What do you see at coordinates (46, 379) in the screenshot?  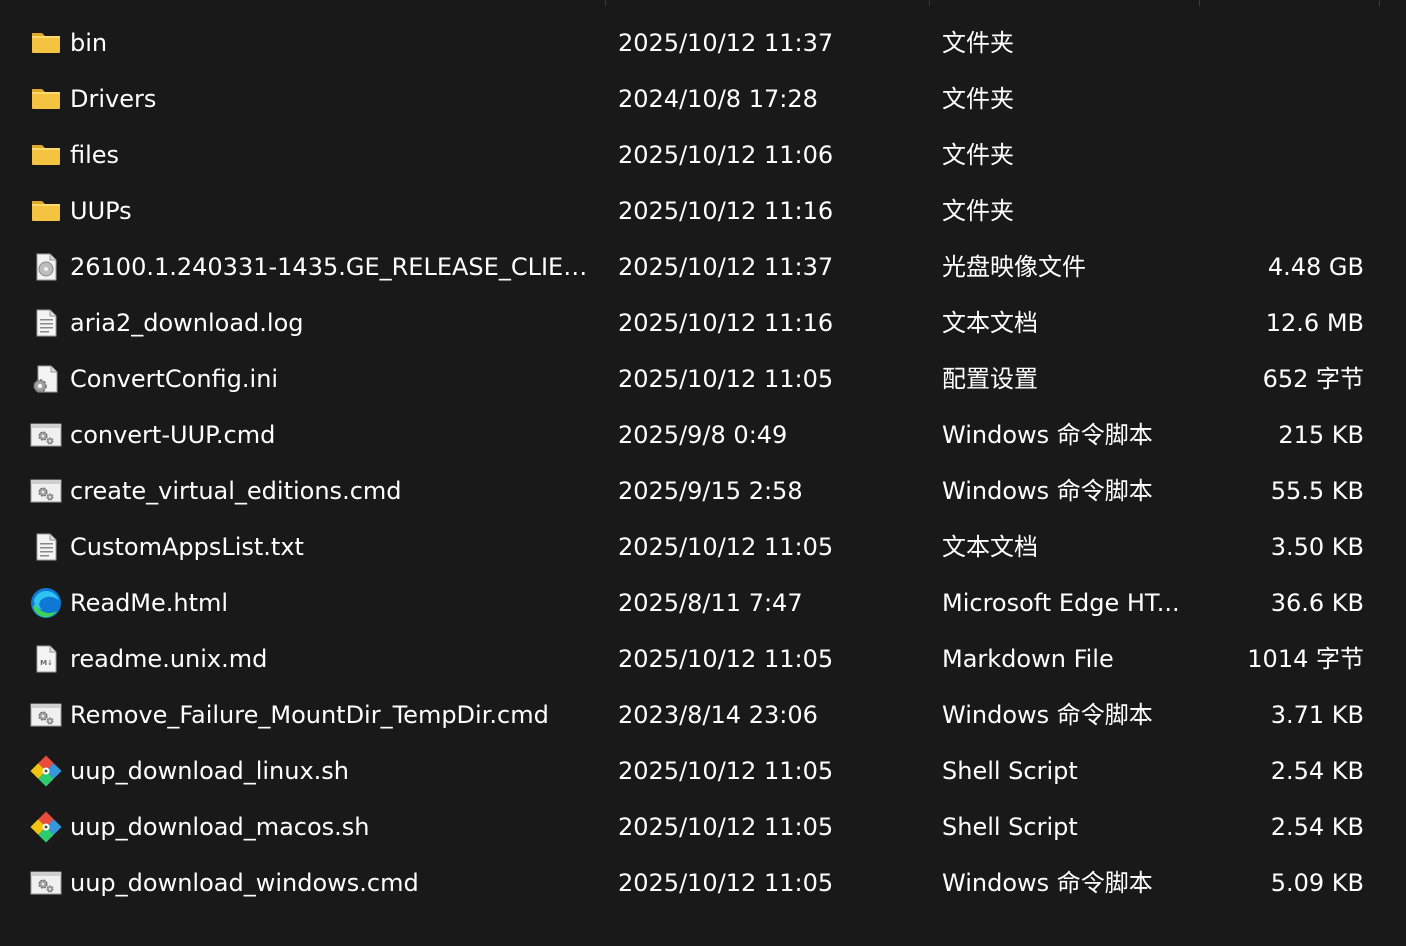 I see `config-file-icon` at bounding box center [46, 379].